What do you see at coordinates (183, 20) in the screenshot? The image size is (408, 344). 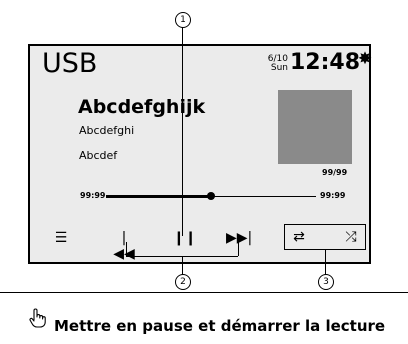 I see `callout-1: 1` at bounding box center [183, 20].